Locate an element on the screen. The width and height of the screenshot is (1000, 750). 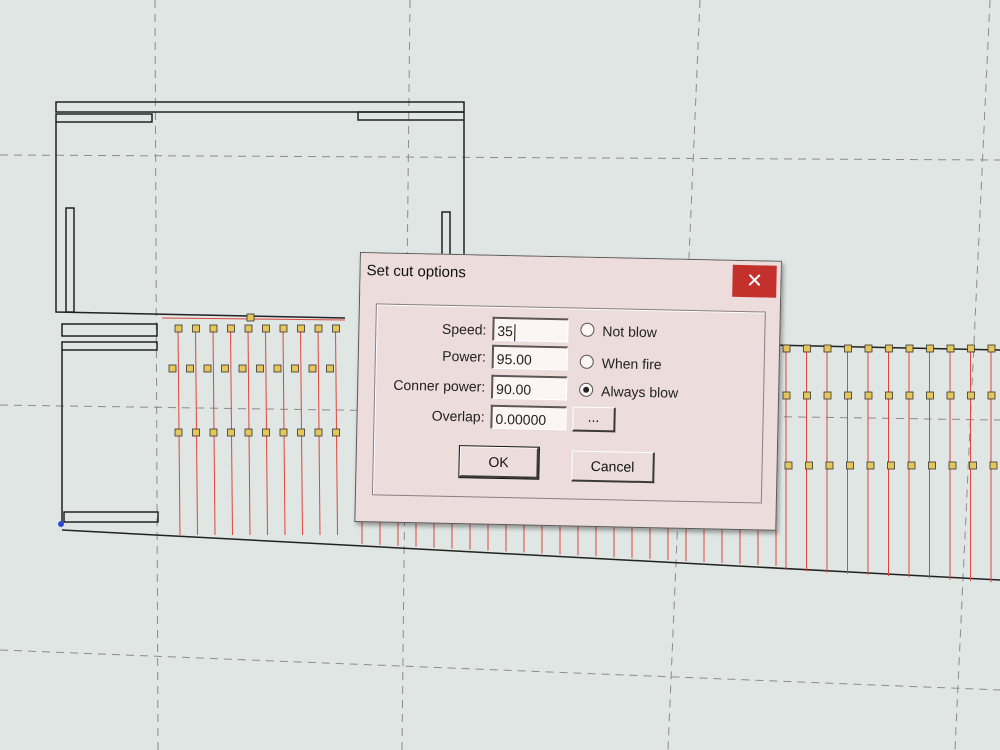
speed-value: 35 is located at coordinates (505, 331).